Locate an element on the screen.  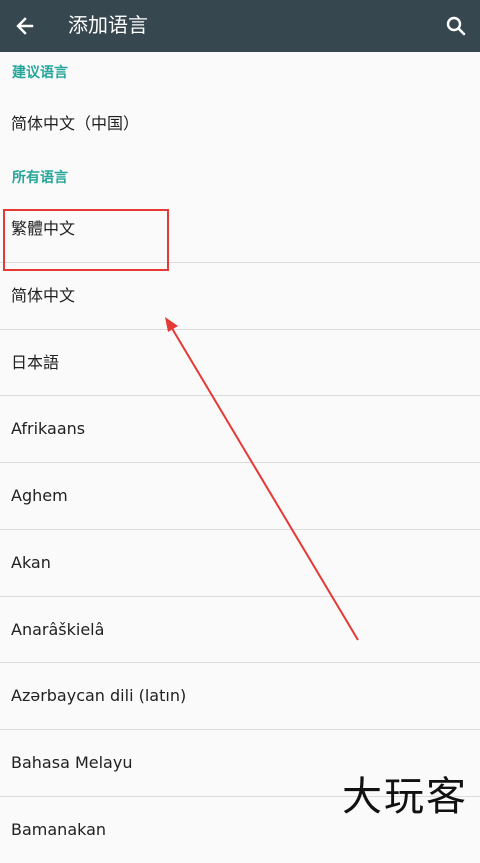
list-item-label: 简体中文（中国） is located at coordinates (75, 123).